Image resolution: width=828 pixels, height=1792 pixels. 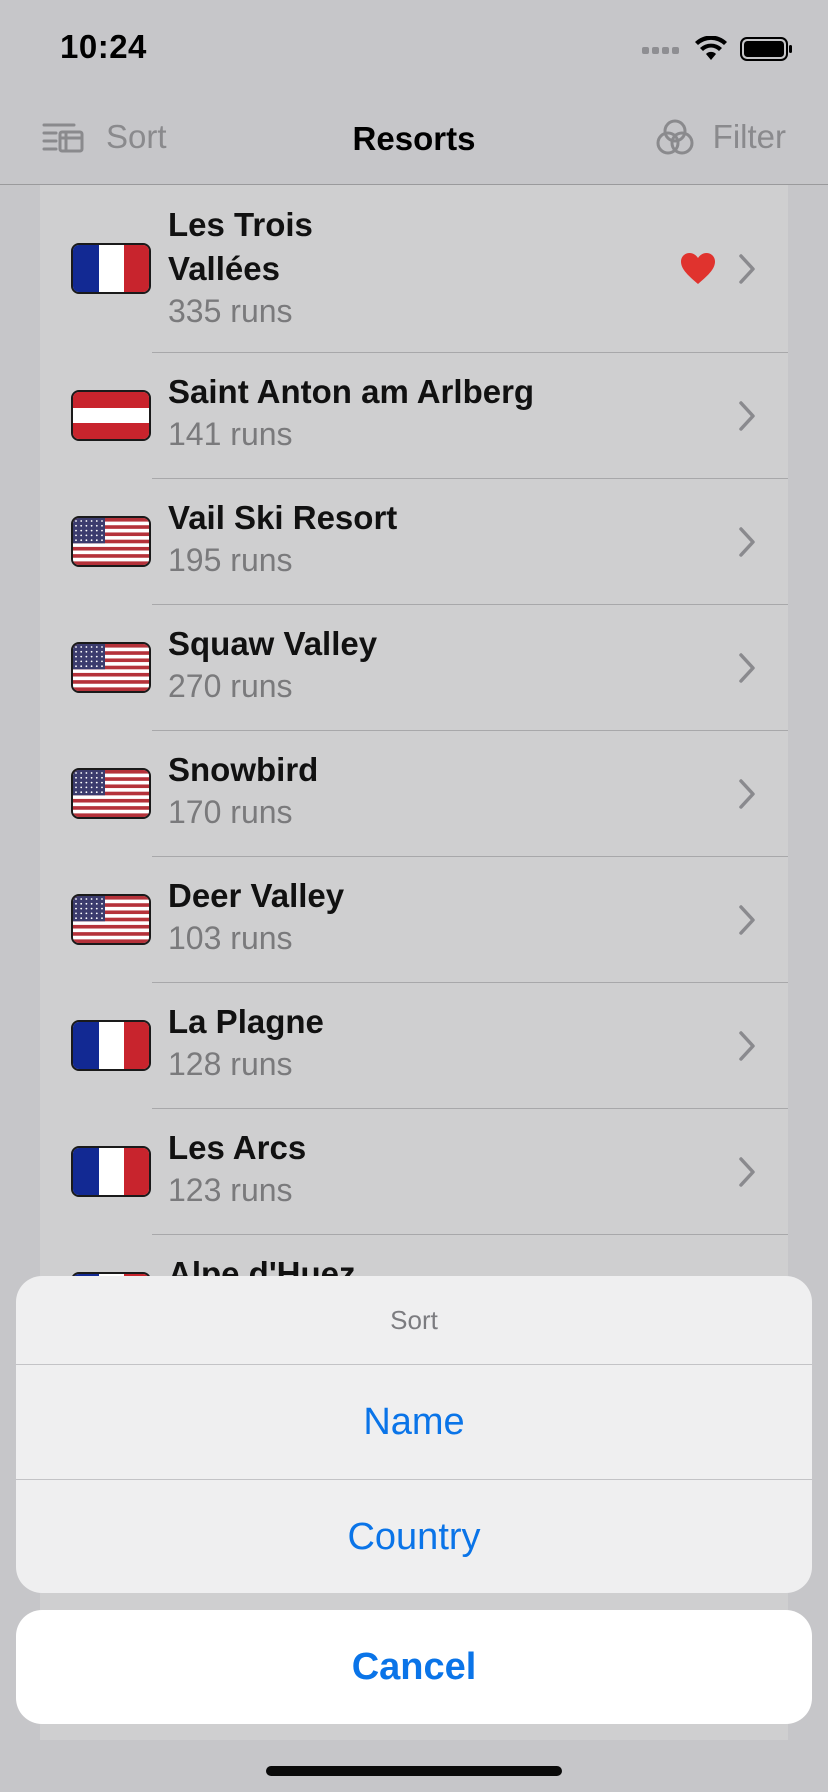 I want to click on resort-runs: 195 runs, so click(x=230, y=560).